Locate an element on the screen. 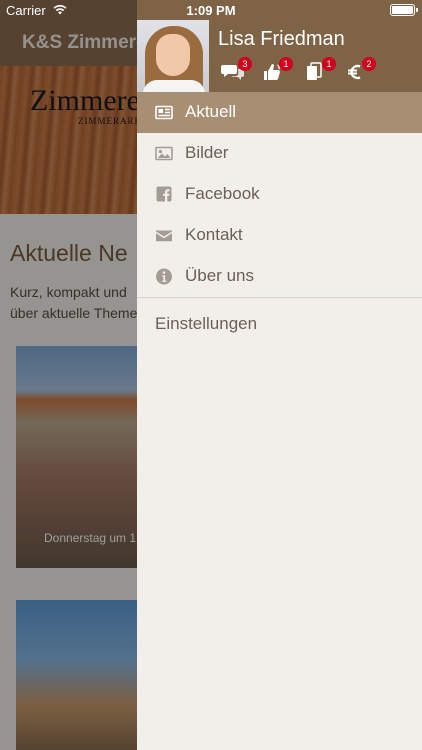 The height and width of the screenshot is (750, 422). status-bar: Carrier 1:09 PM is located at coordinates (211, 10).